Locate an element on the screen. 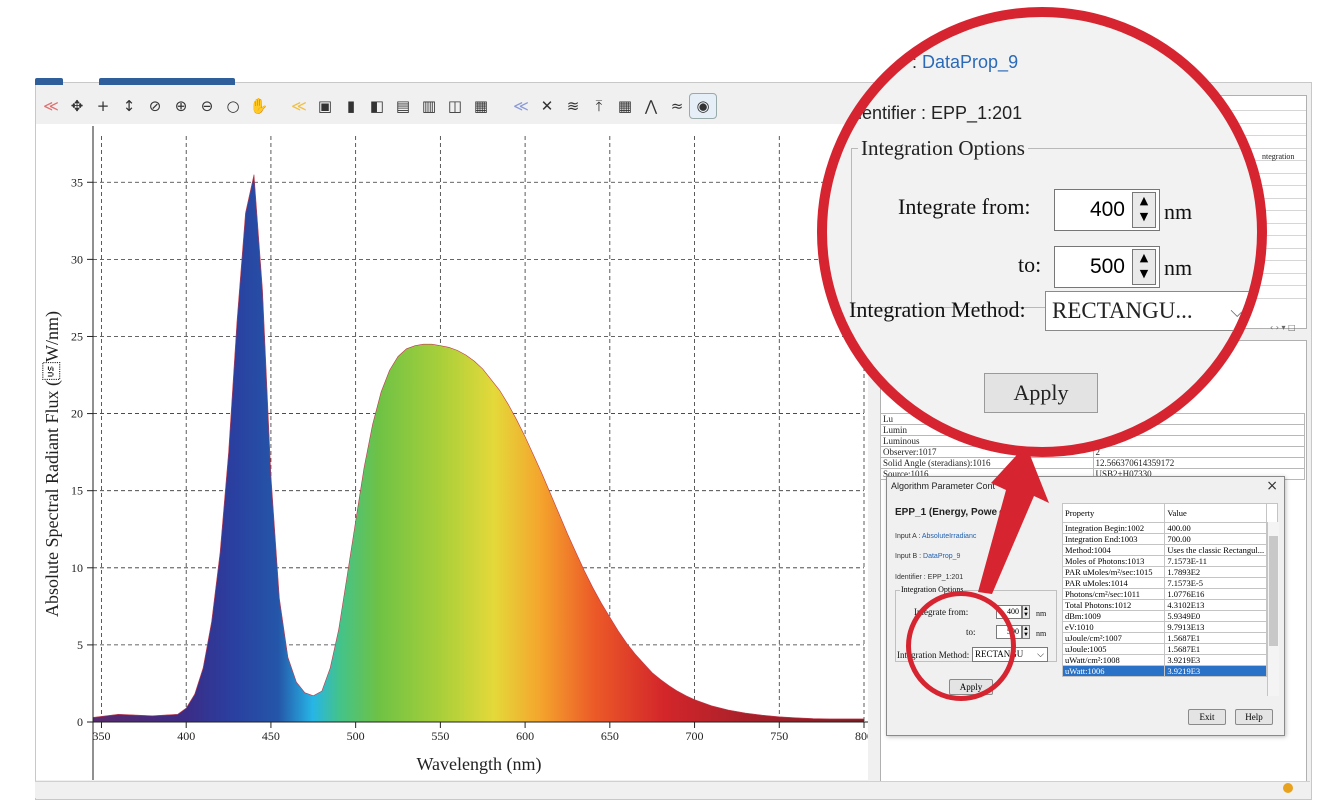 The height and width of the screenshot is (812, 1334). table-row: Total Photons:1012 4.3102E13 is located at coordinates (1169, 605).